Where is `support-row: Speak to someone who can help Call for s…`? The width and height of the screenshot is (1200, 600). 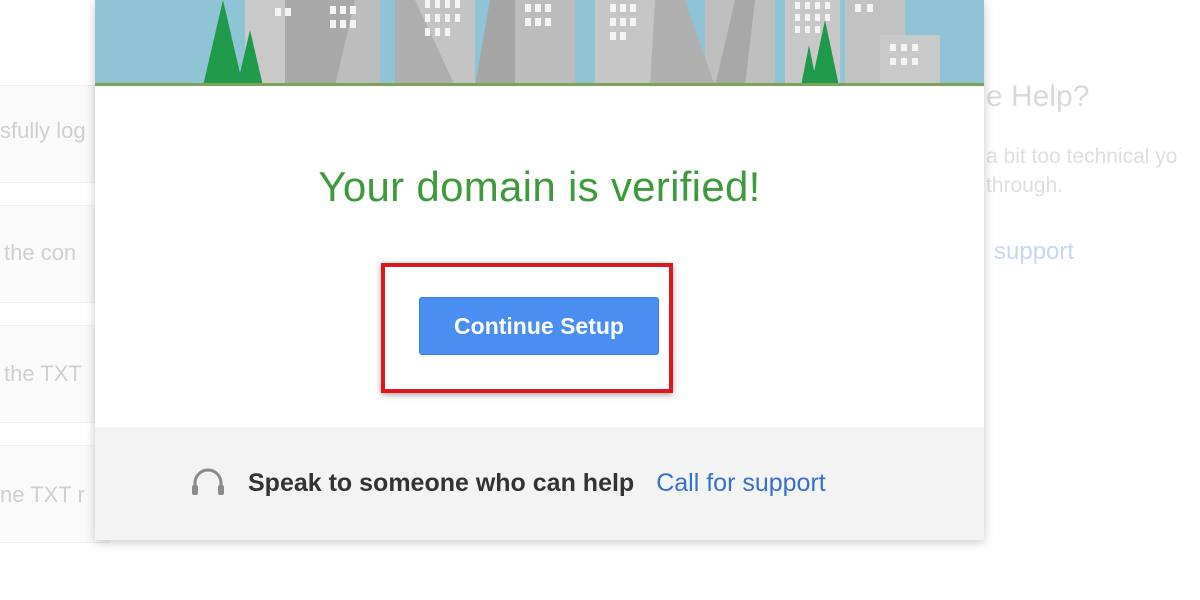
support-row: Speak to someone who can help Call for s… is located at coordinates (508, 483).